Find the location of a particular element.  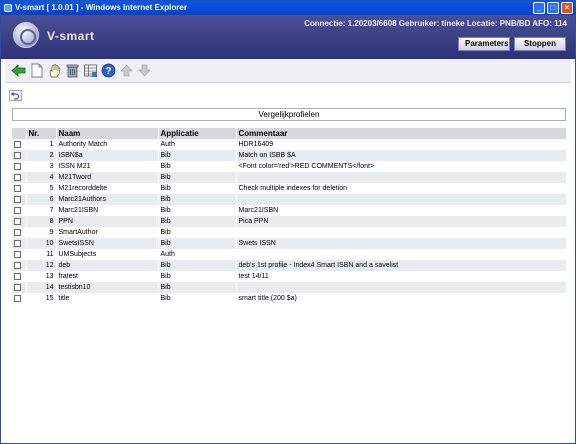

cell-naam: M21Tword is located at coordinates (107, 177).